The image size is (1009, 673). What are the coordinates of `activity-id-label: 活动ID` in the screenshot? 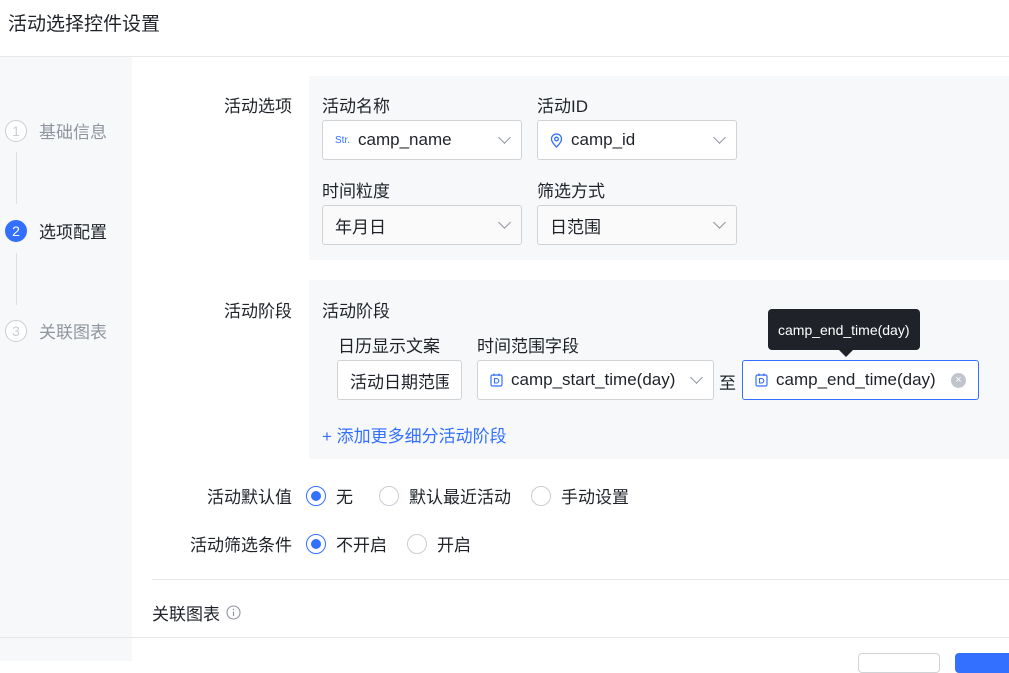 It's located at (562, 106).